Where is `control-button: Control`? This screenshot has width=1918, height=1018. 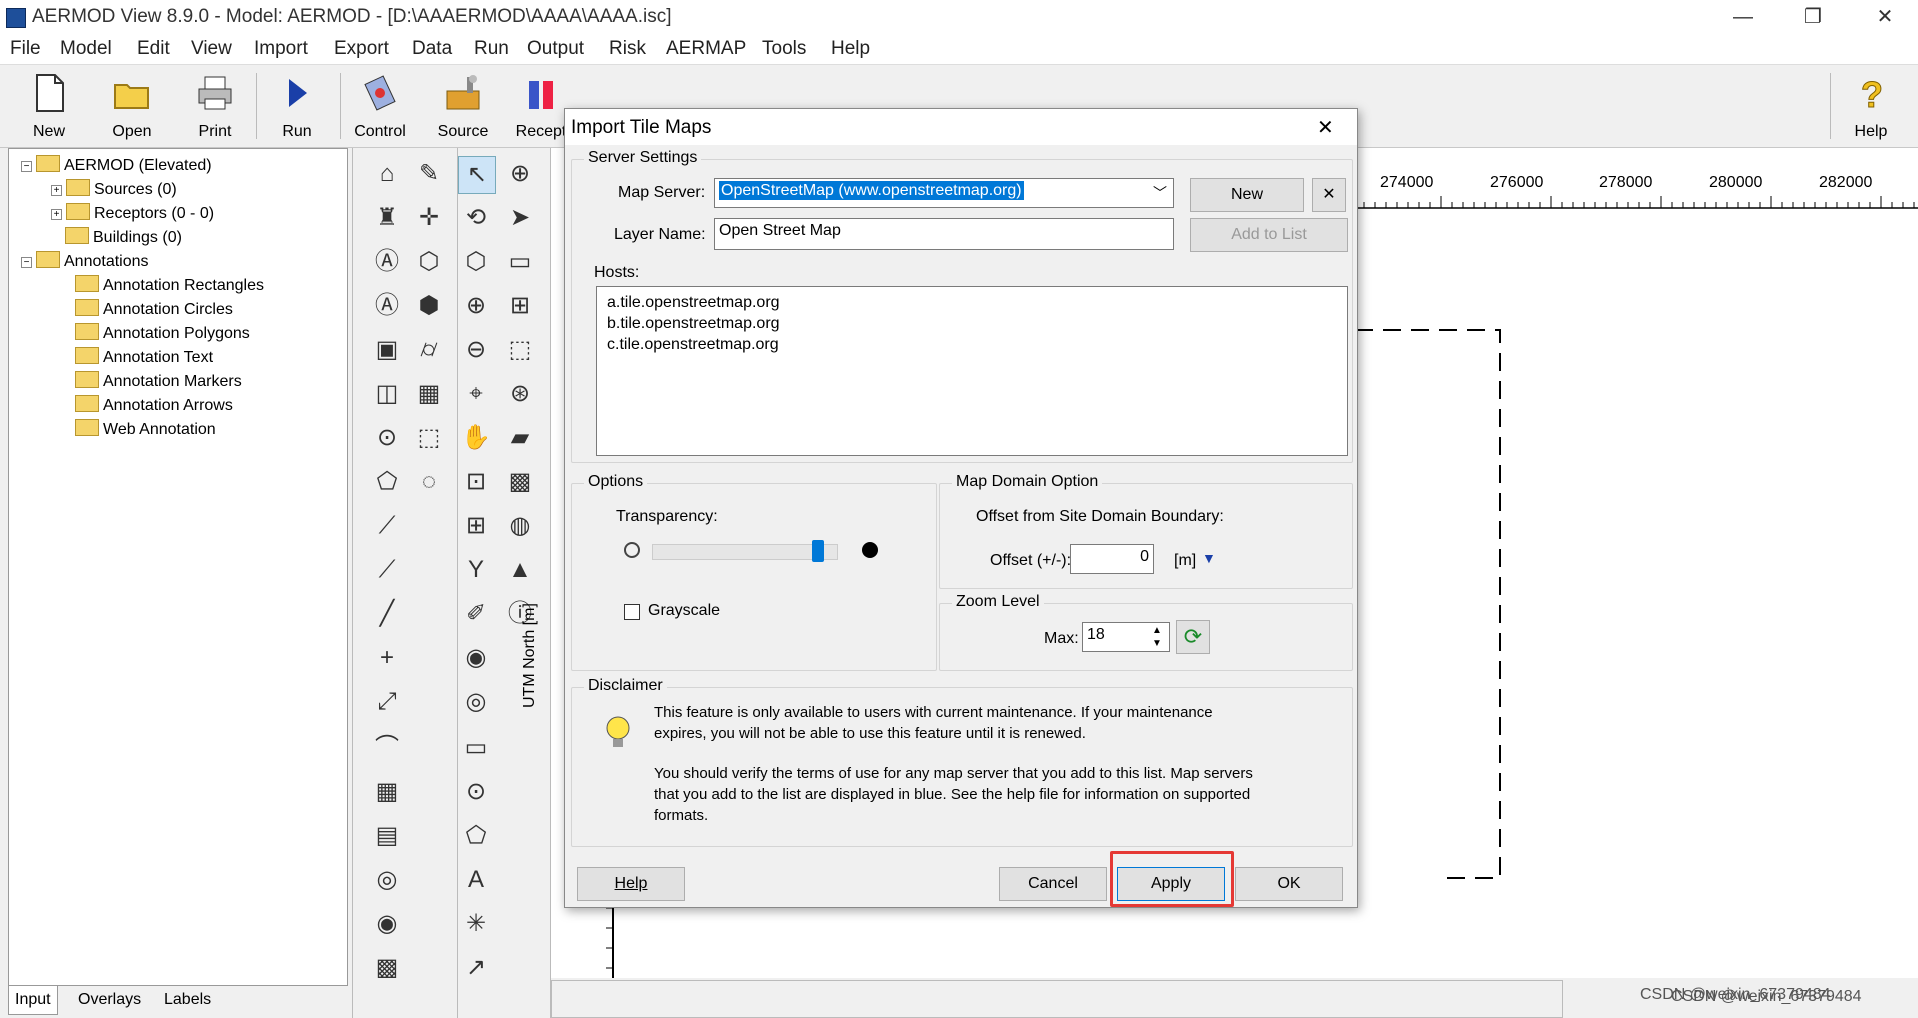
control-button: Control is located at coordinates (380, 107).